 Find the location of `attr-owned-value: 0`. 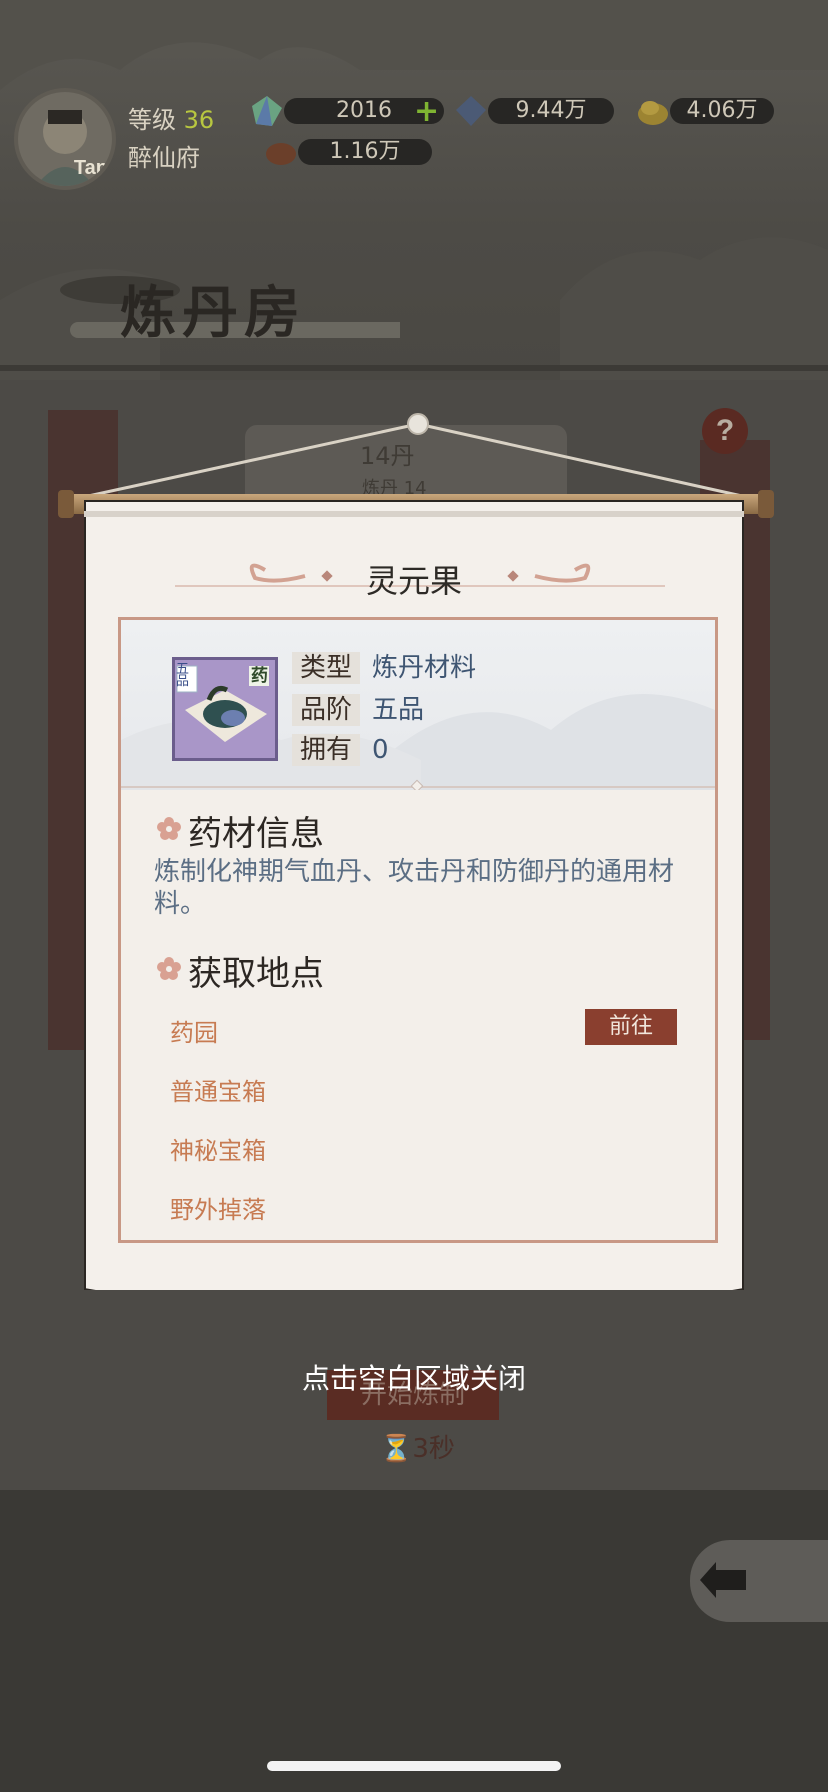

attr-owned-value: 0 is located at coordinates (380, 750).